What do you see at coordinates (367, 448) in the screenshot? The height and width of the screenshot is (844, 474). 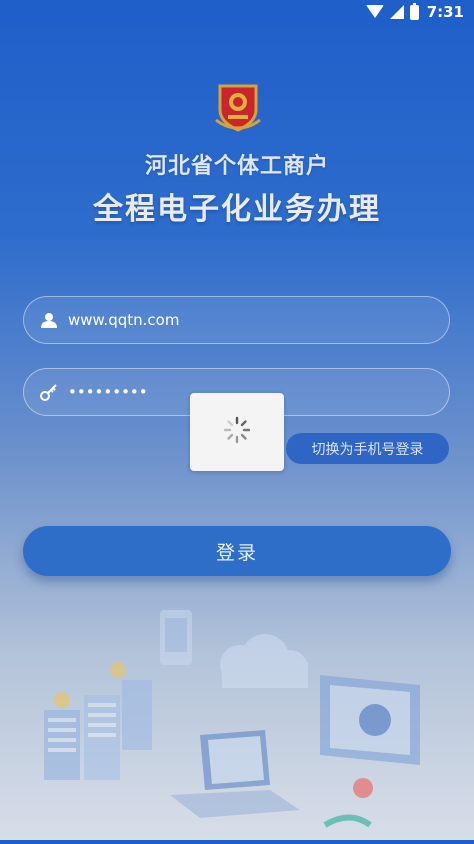 I see `switch-to-phone-login-button: 切换为手机号登录` at bounding box center [367, 448].